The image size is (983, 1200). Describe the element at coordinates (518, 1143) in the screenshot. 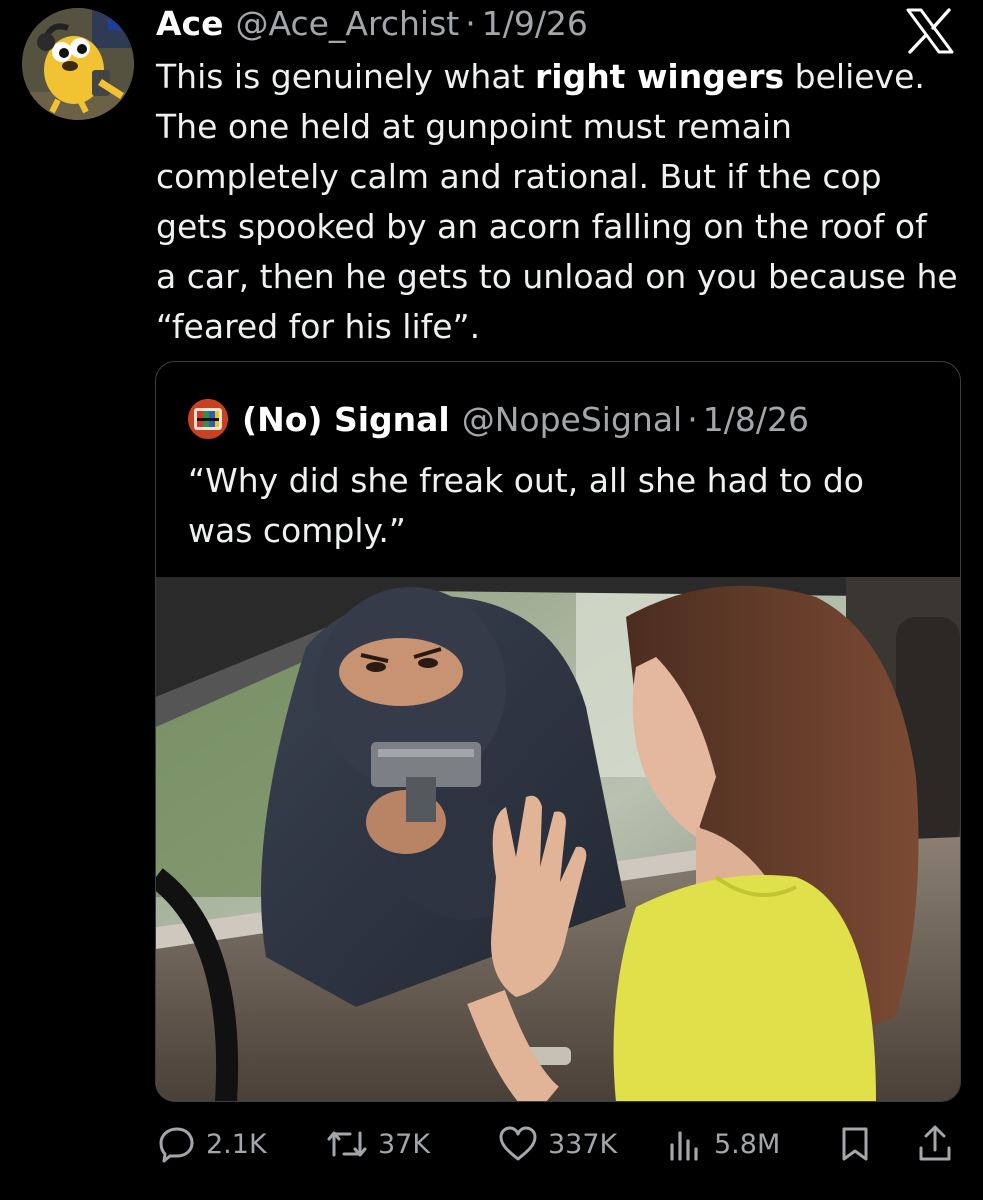

I see `heart-icon` at that location.